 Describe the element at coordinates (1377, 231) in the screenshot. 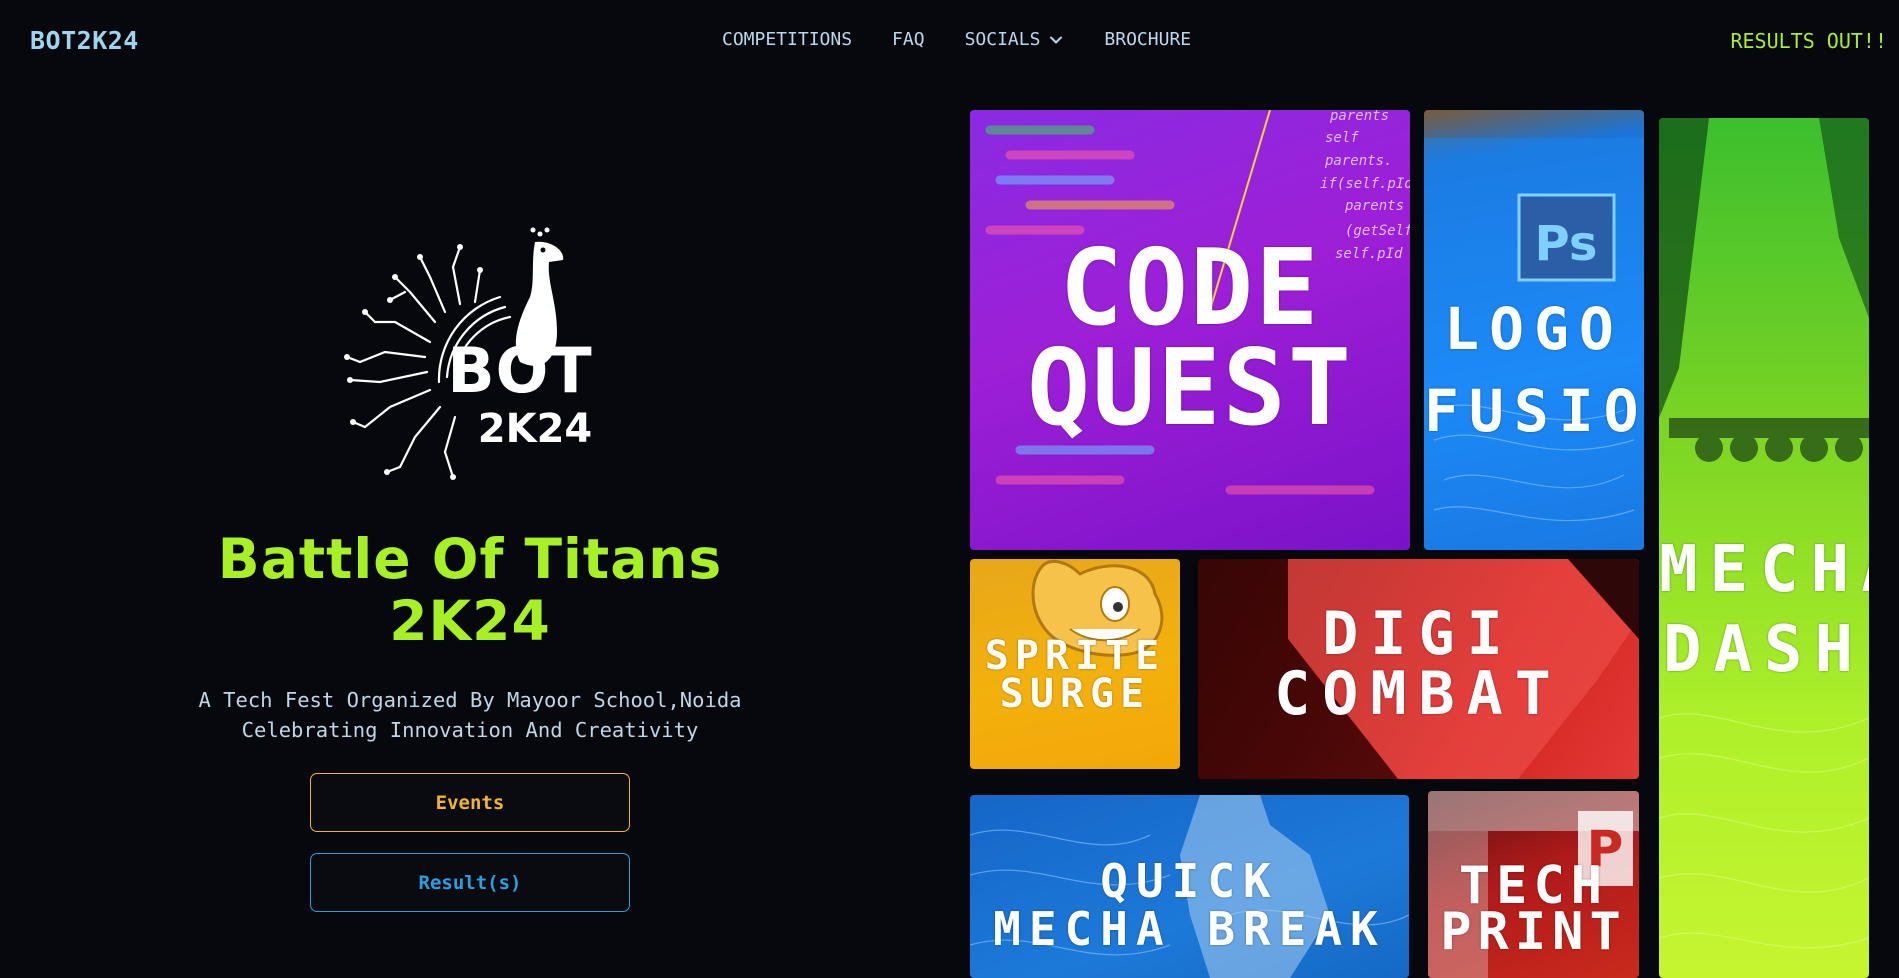

I see `svg-text: (getSelf` at that location.